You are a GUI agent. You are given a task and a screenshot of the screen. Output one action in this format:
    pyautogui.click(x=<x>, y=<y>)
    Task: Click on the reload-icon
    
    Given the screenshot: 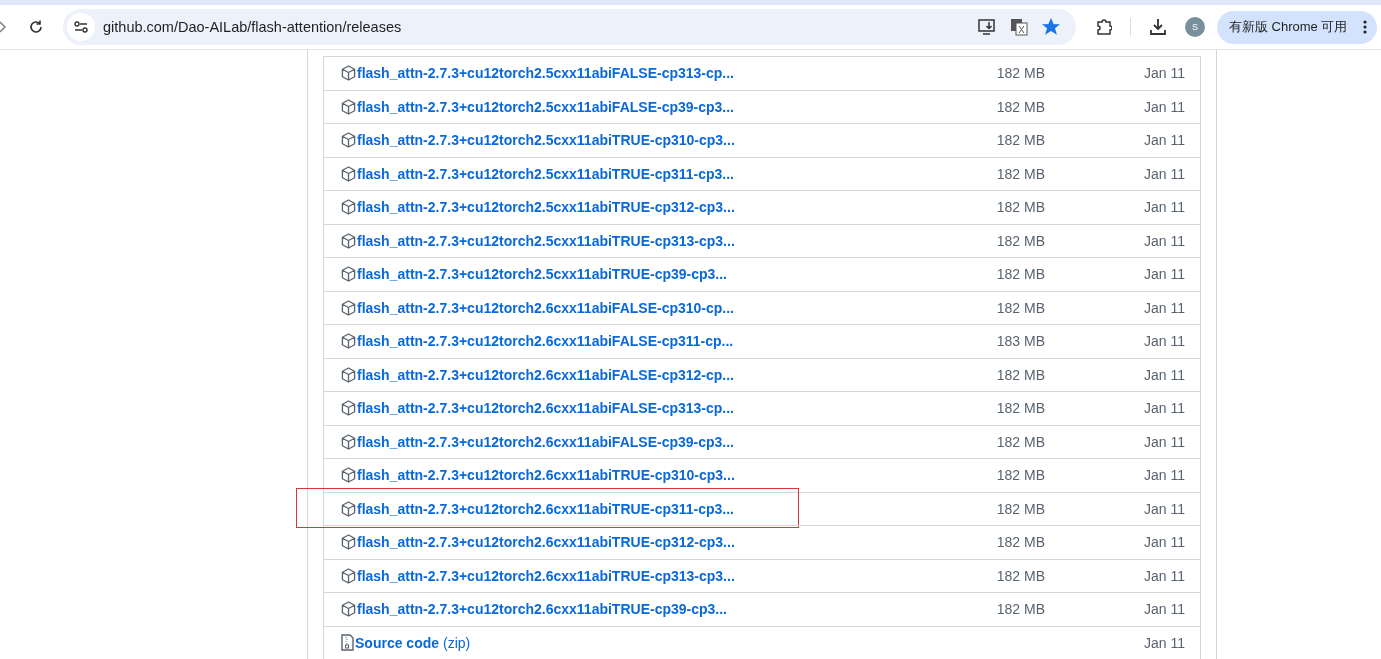 What is the action you would take?
    pyautogui.click(x=36, y=27)
    